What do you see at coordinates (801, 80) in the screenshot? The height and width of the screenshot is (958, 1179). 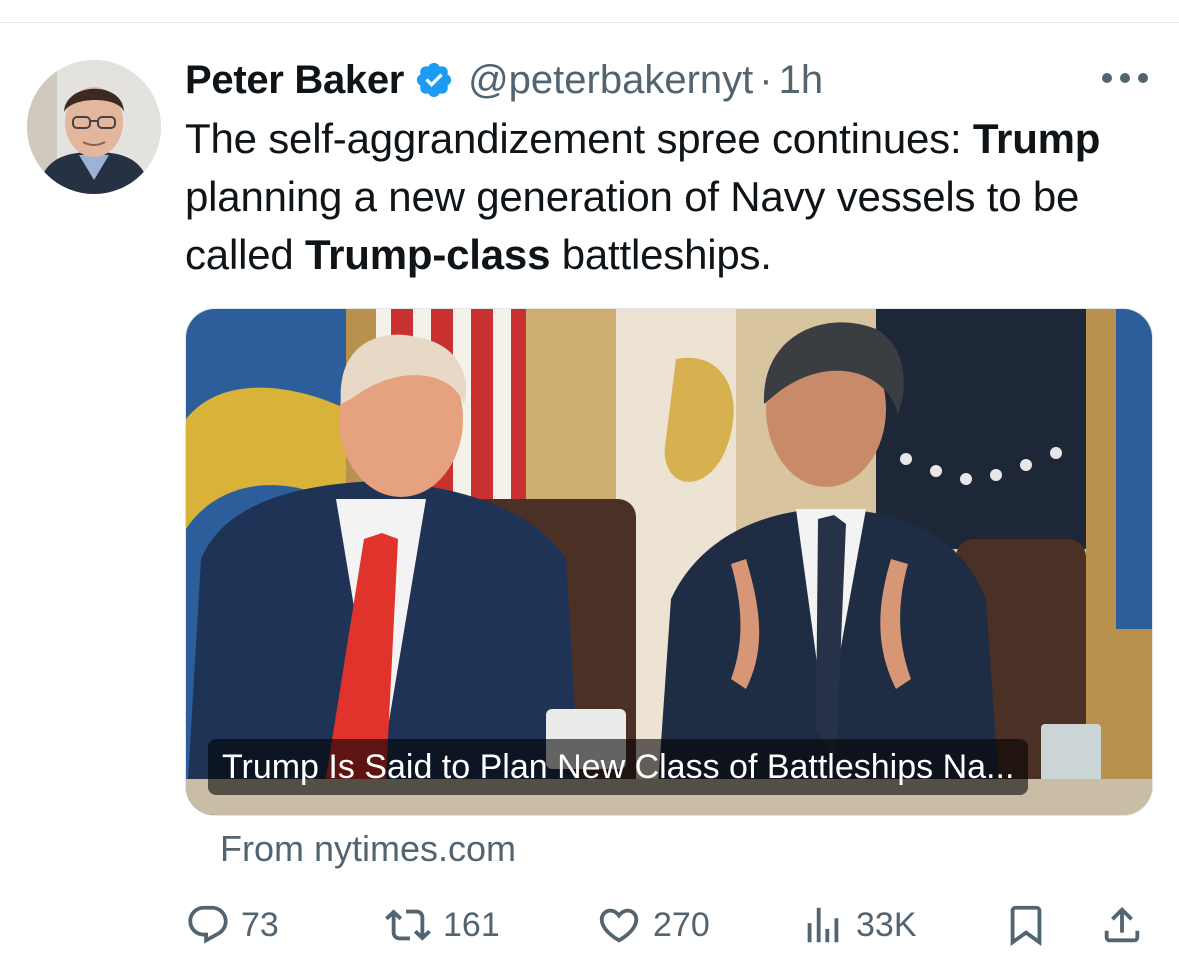 I see `timestamp: 1h` at bounding box center [801, 80].